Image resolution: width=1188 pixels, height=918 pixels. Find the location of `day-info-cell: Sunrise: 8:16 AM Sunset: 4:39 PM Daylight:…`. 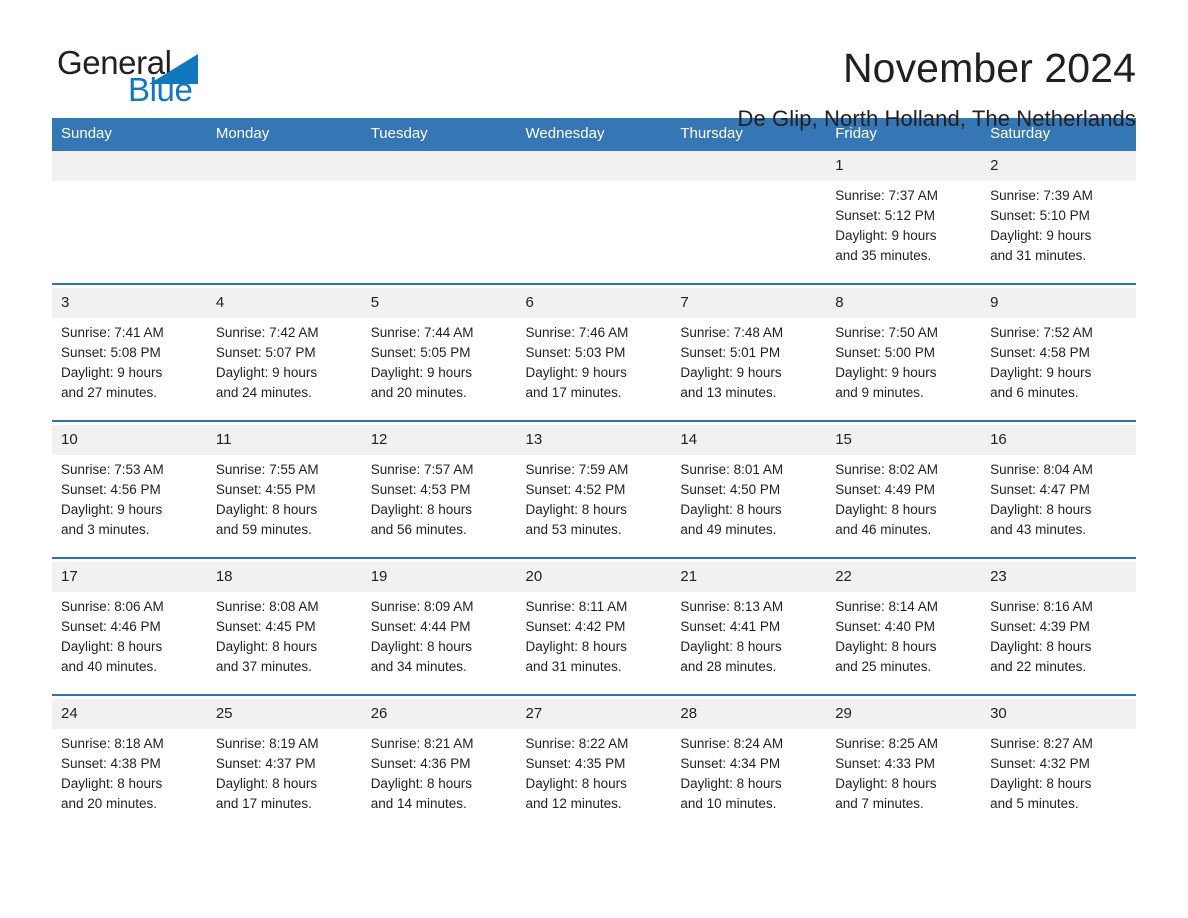

day-info-cell: Sunrise: 8:16 AM Sunset: 4:39 PM Daylight:… is located at coordinates (1058, 641).